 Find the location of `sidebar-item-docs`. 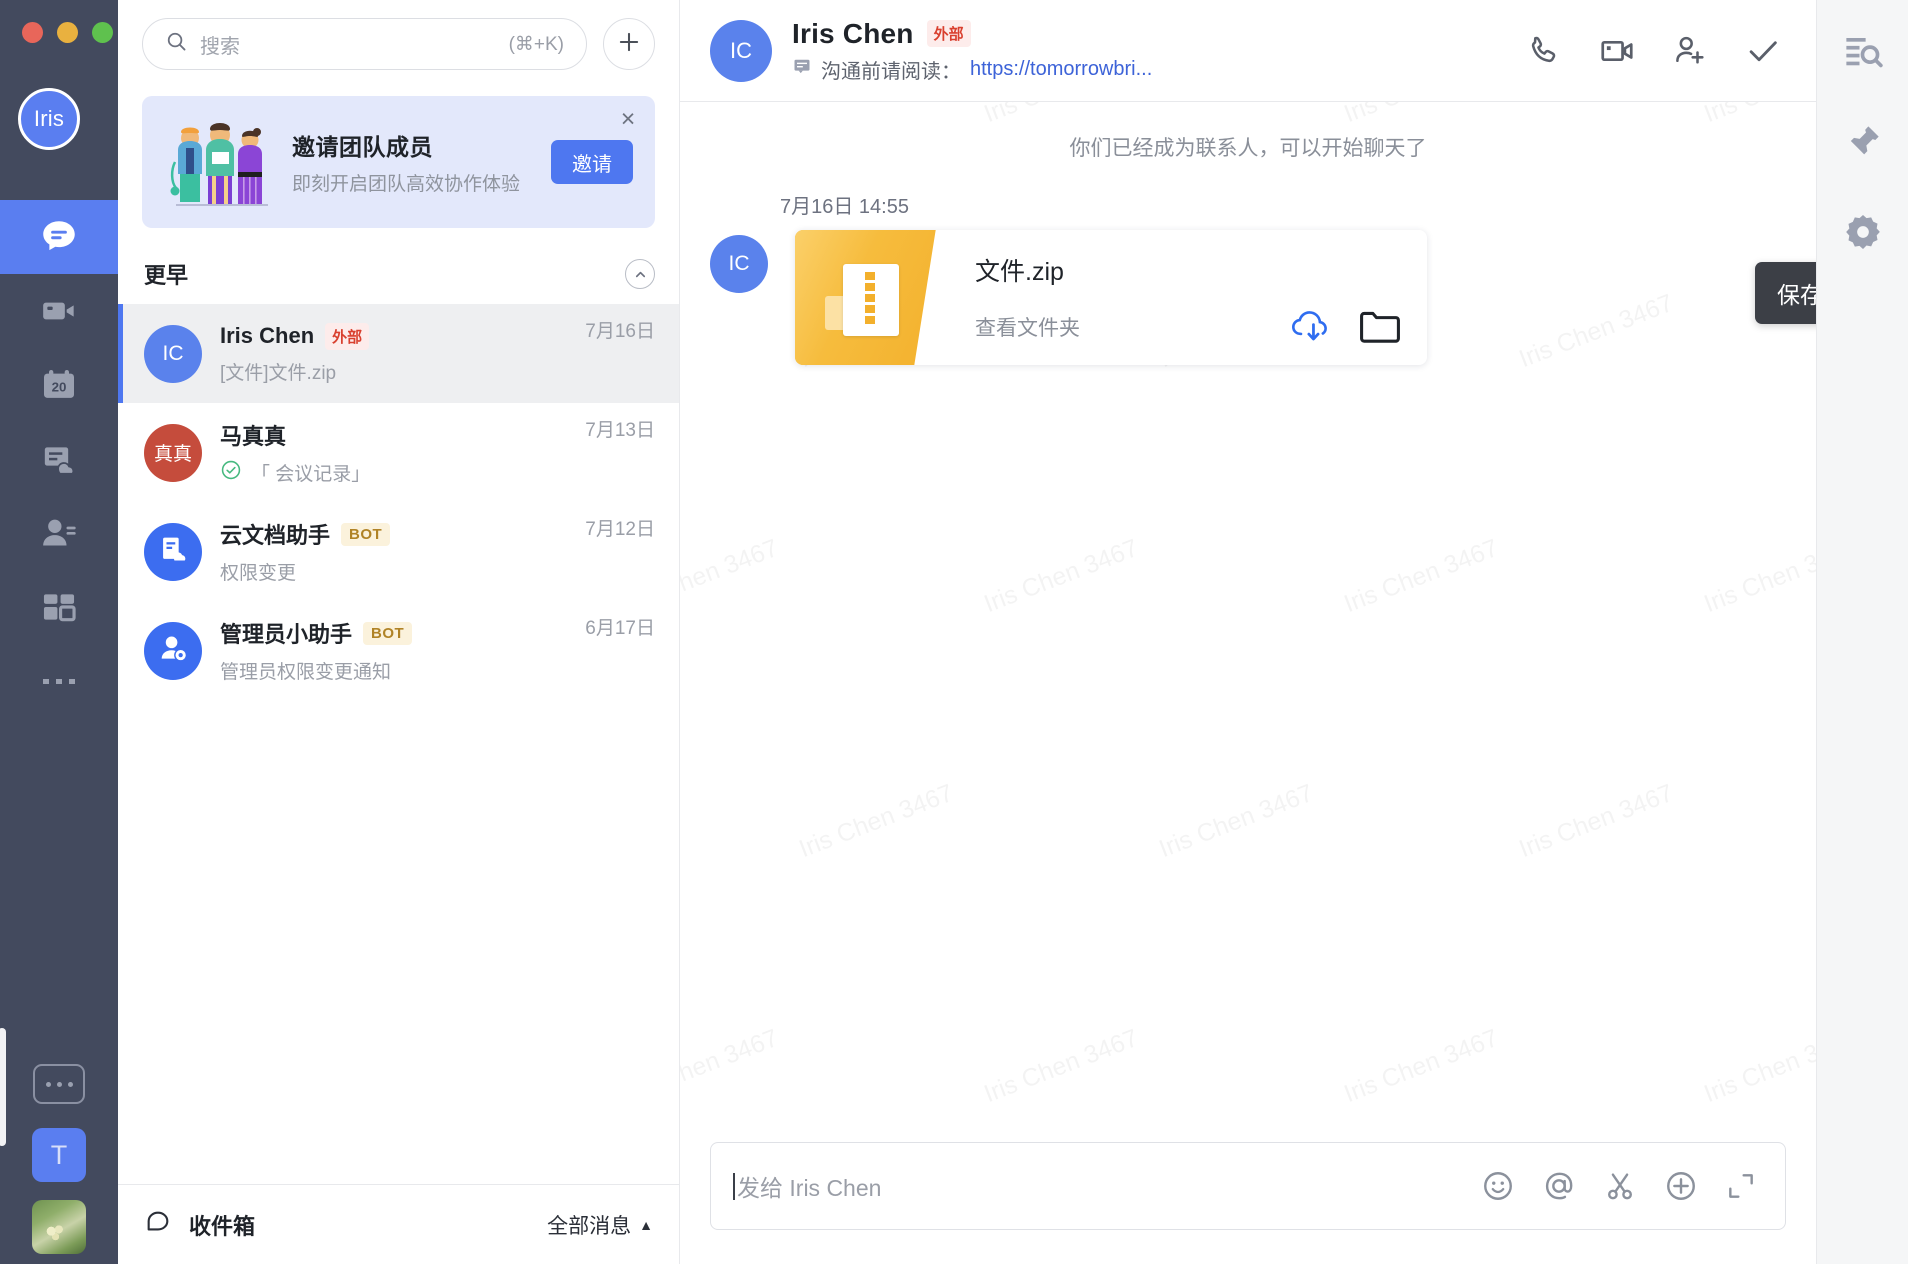

sidebar-item-docs is located at coordinates (59, 459).